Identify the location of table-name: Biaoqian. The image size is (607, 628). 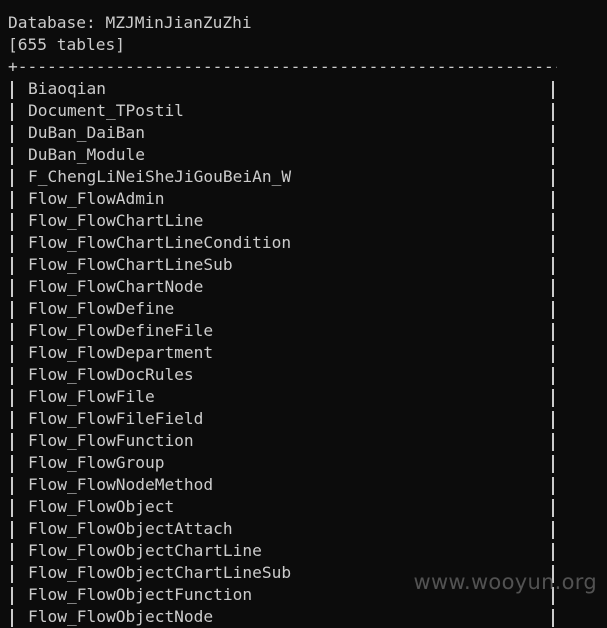
(67, 88).